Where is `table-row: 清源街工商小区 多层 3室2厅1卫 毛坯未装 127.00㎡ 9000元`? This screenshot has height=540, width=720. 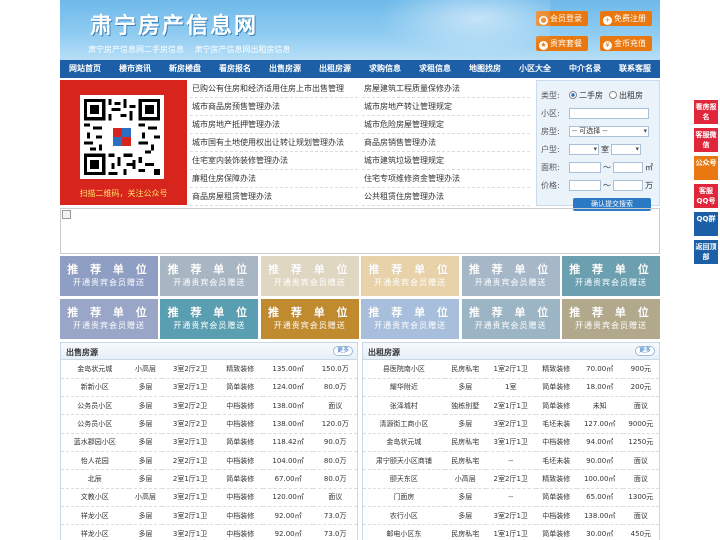
table-row: 清源街工商小区 多层 3室2厅1卫 毛坯未装 127.00㎡ 9000元 is located at coordinates (511, 424).